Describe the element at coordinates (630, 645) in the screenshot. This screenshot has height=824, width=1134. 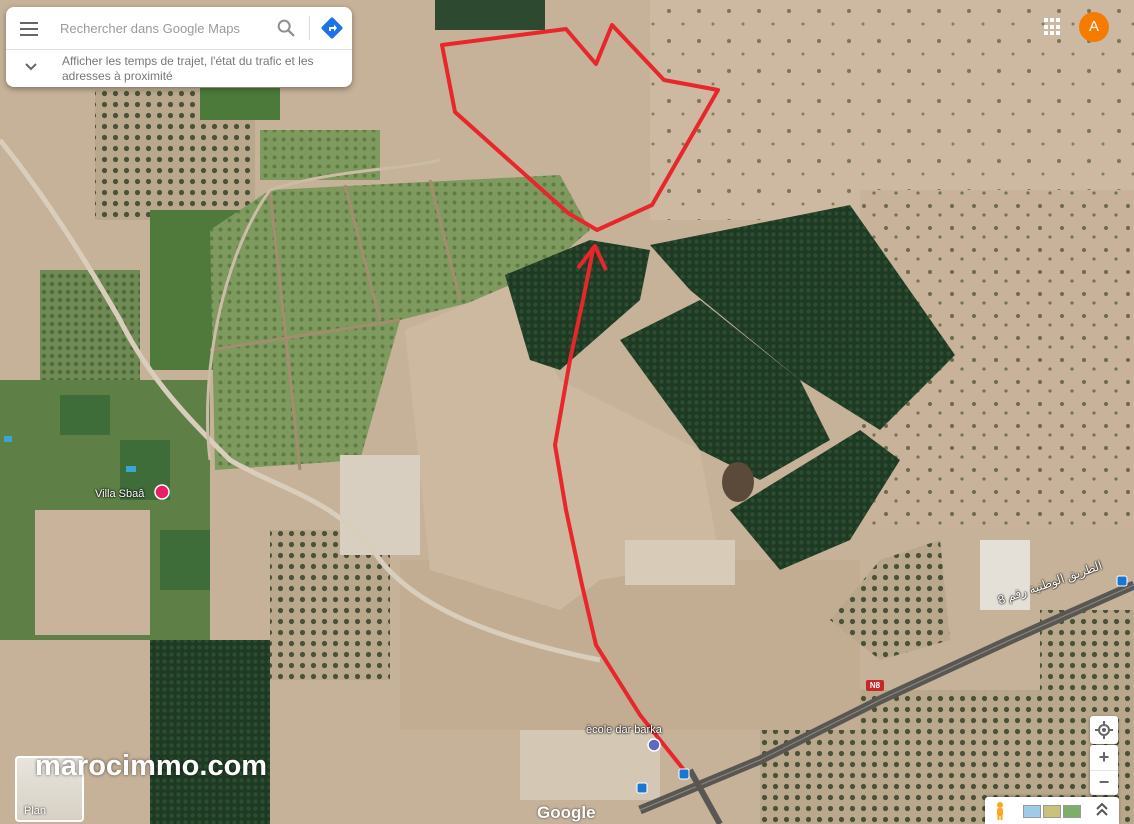
I see `sparse-field-s` at that location.